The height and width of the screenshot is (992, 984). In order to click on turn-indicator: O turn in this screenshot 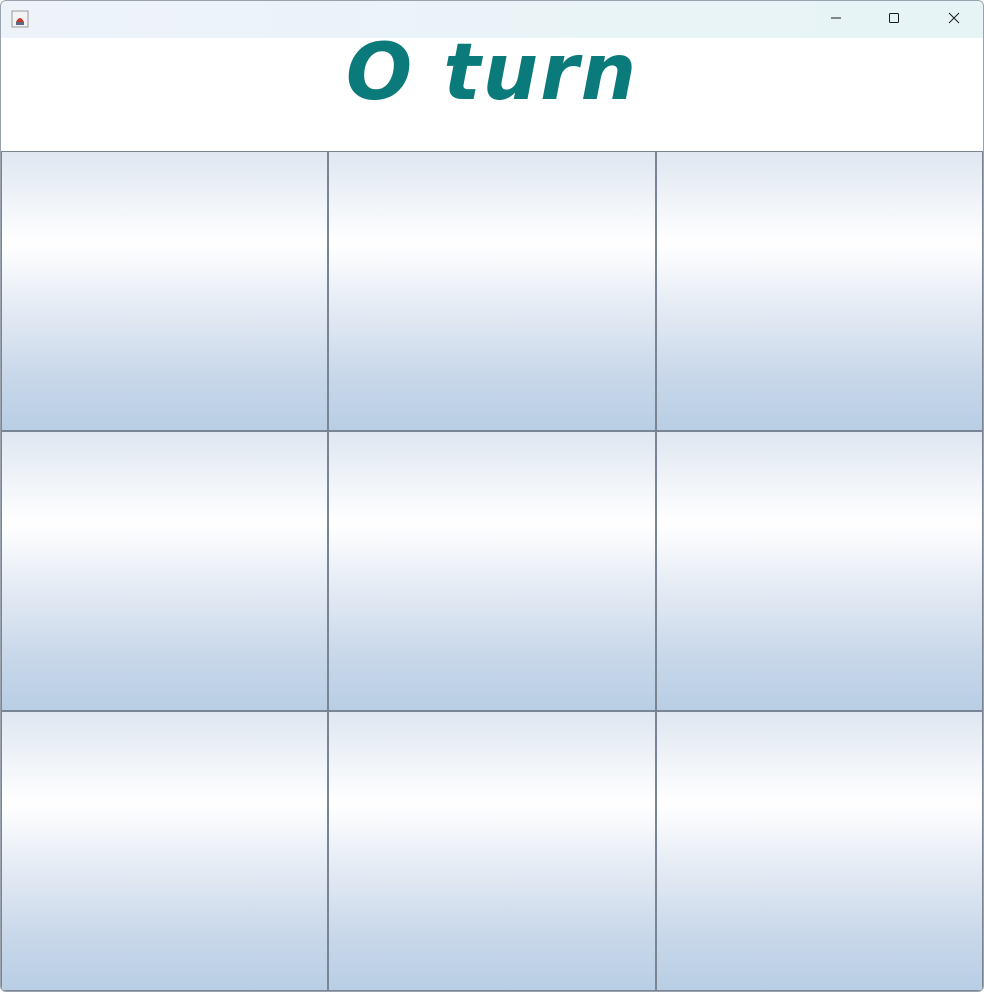, I will do `click(492, 73)`.